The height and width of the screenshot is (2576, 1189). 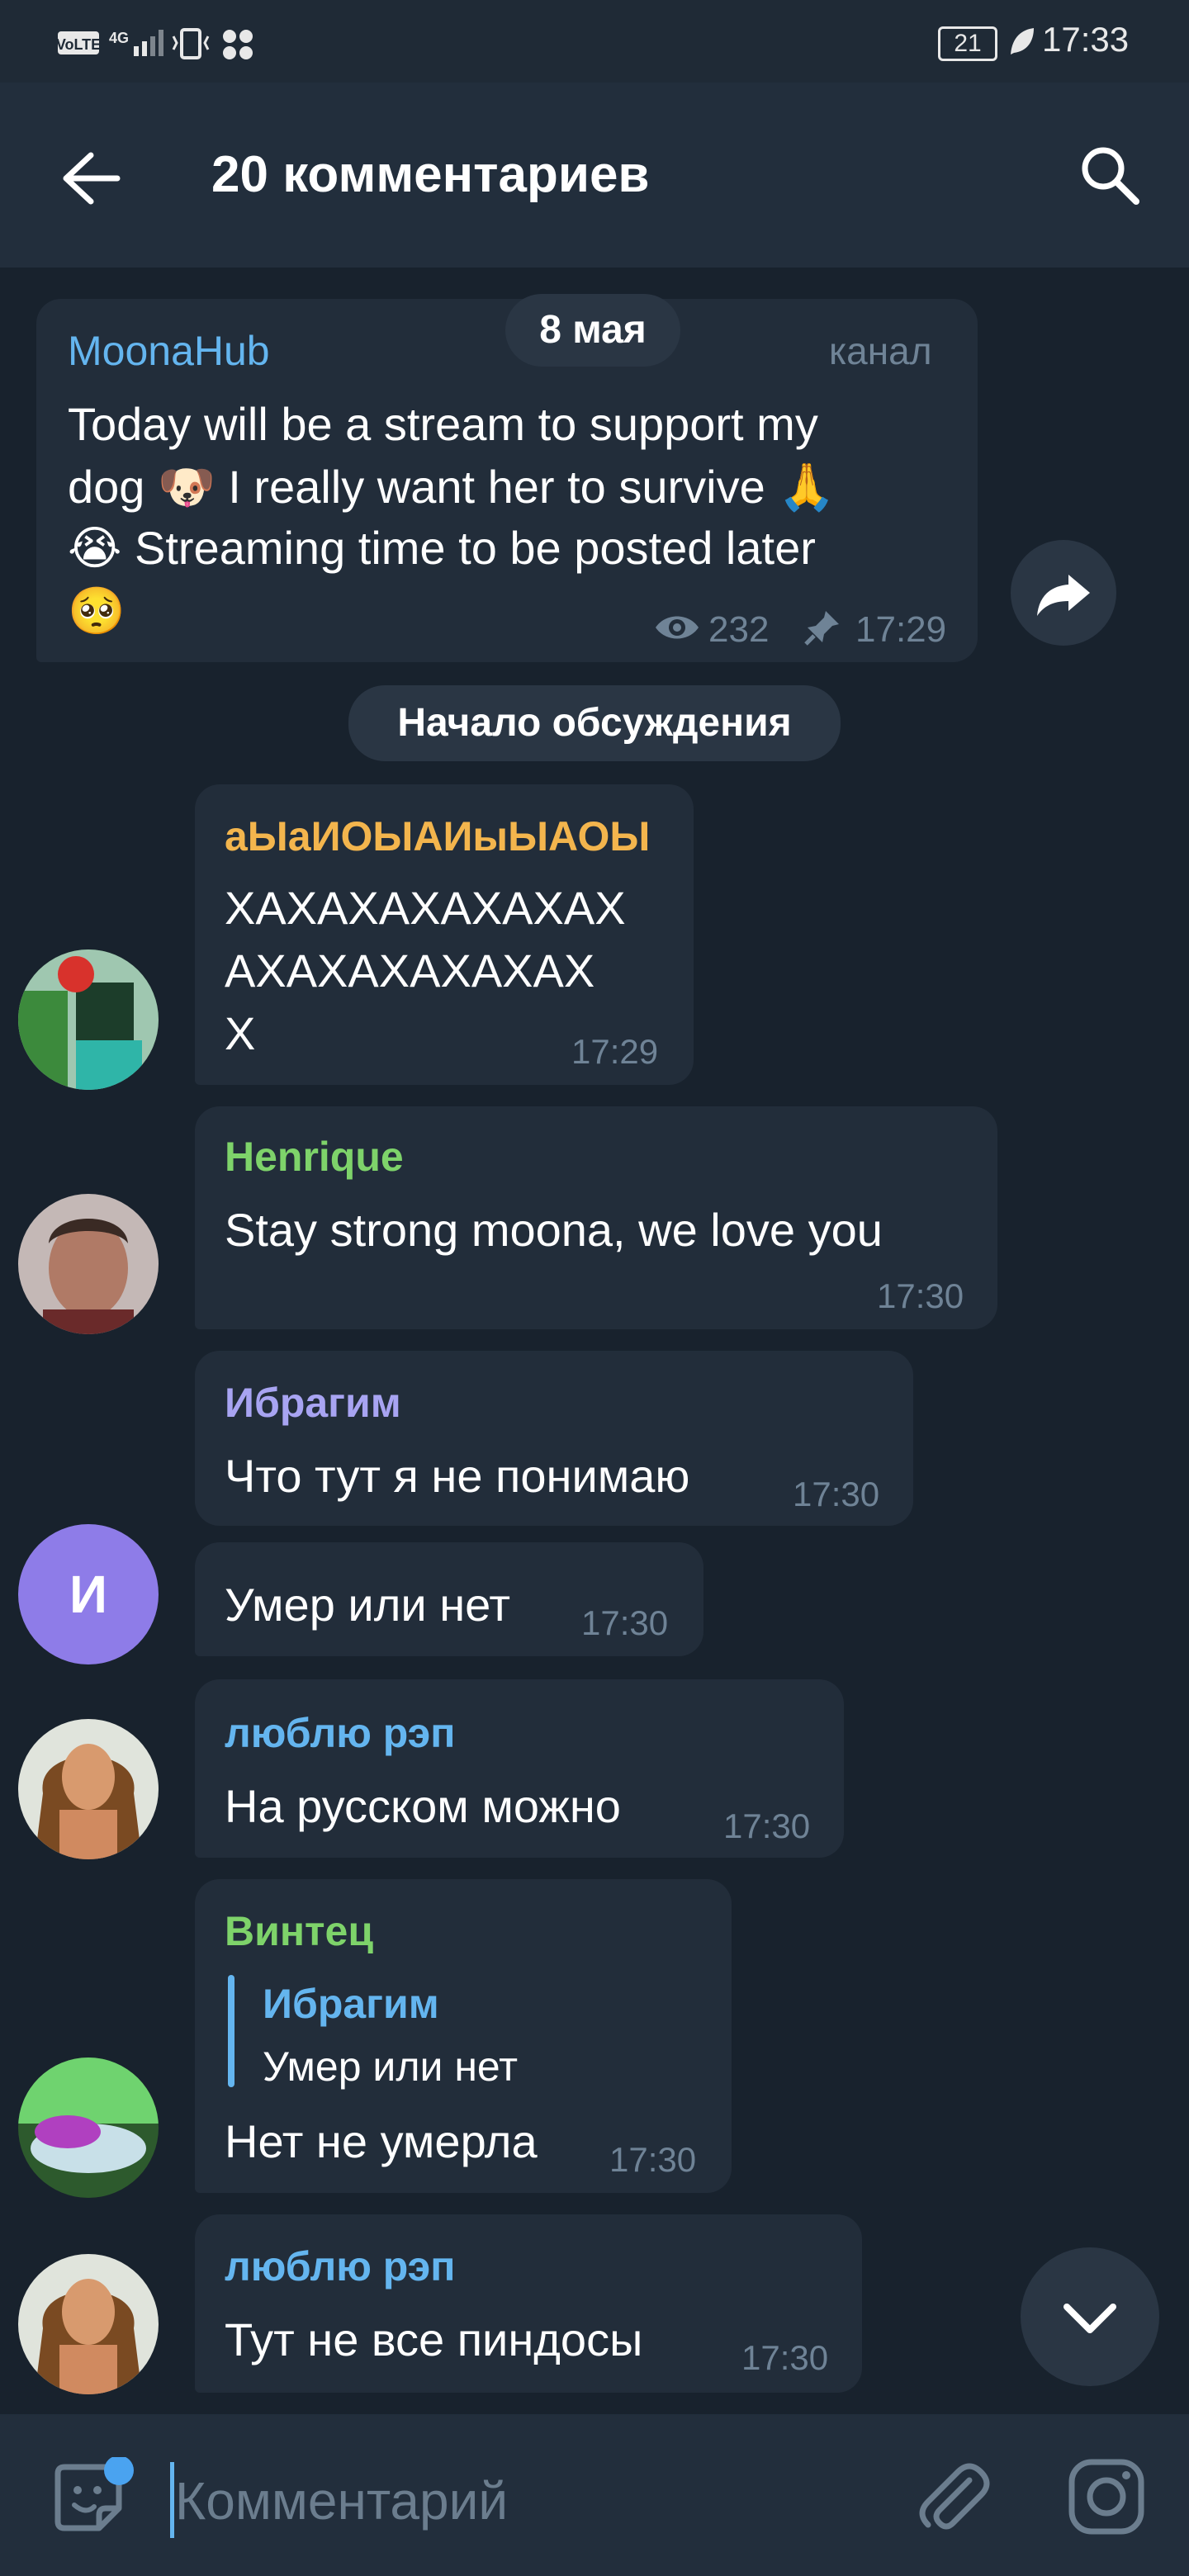 I want to click on pin-icon, so click(x=821, y=628).